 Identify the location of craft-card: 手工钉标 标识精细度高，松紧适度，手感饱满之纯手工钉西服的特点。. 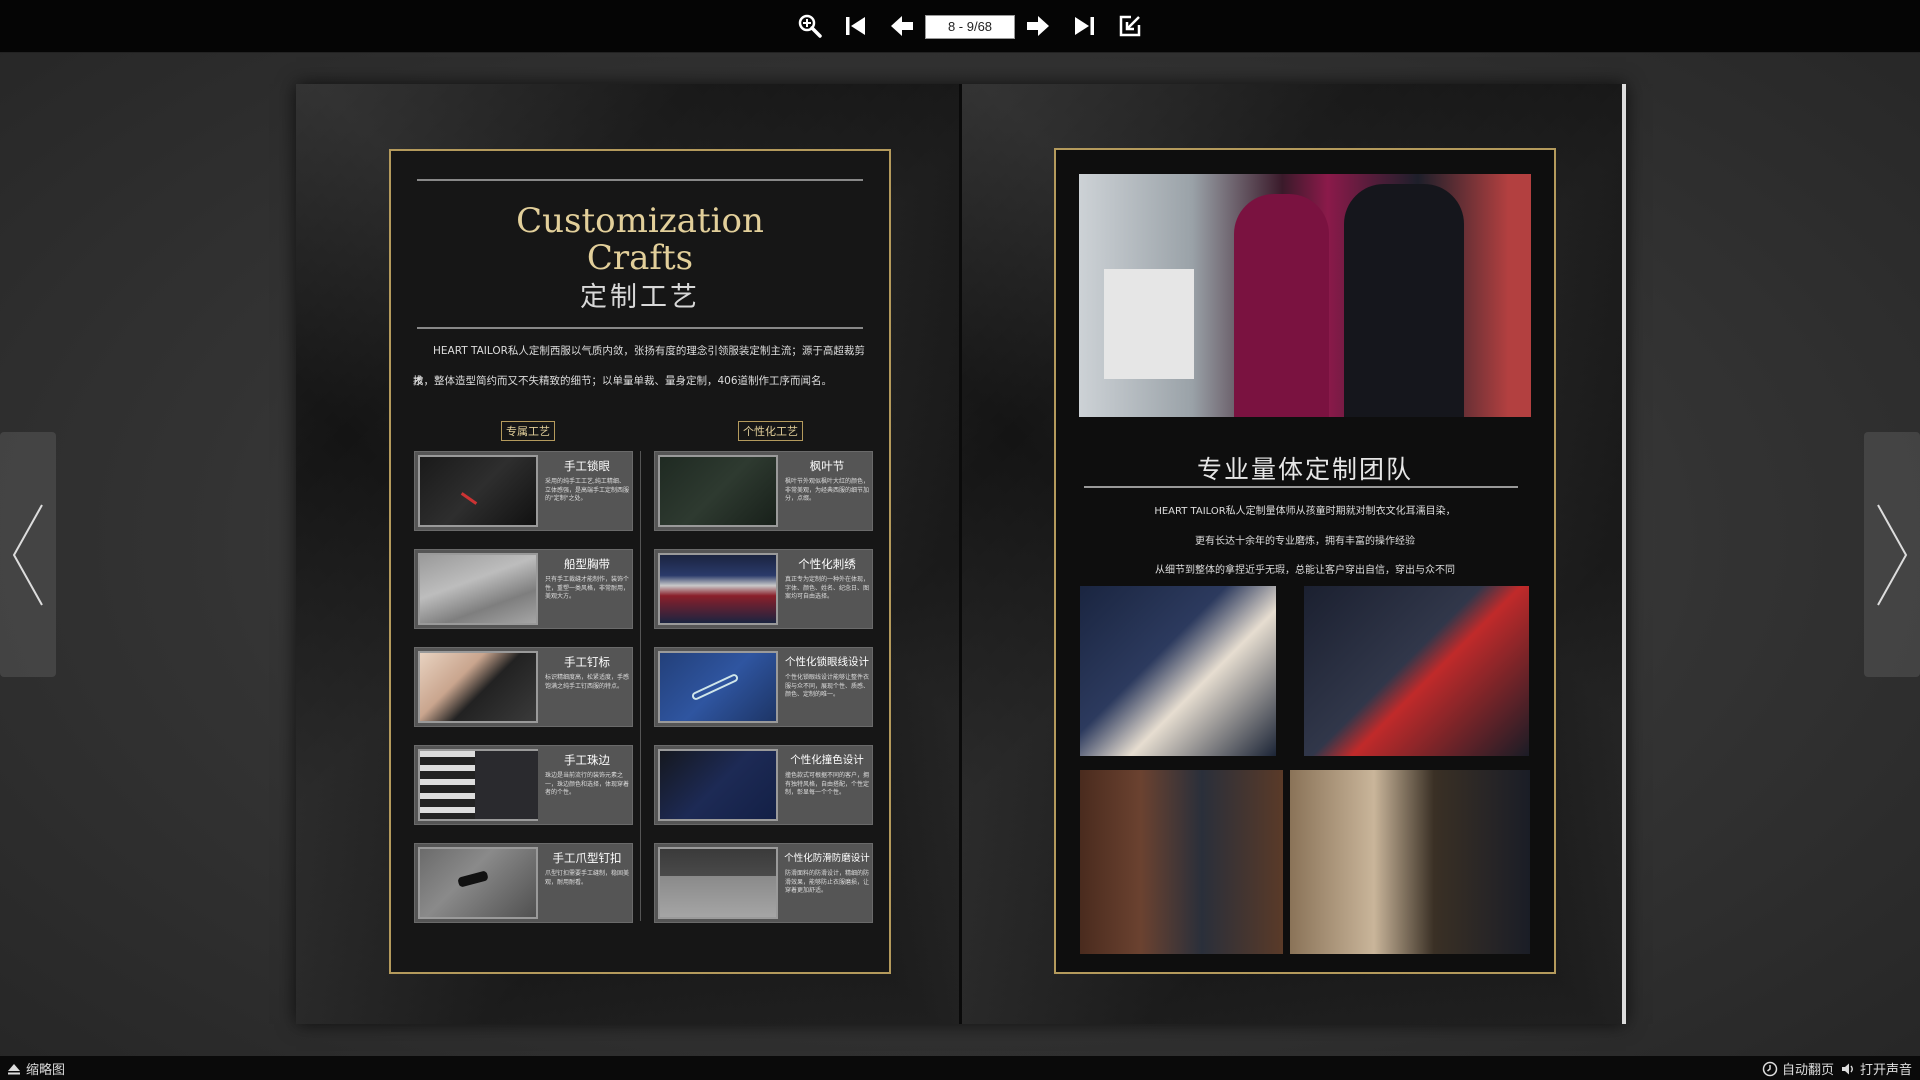
(523, 687).